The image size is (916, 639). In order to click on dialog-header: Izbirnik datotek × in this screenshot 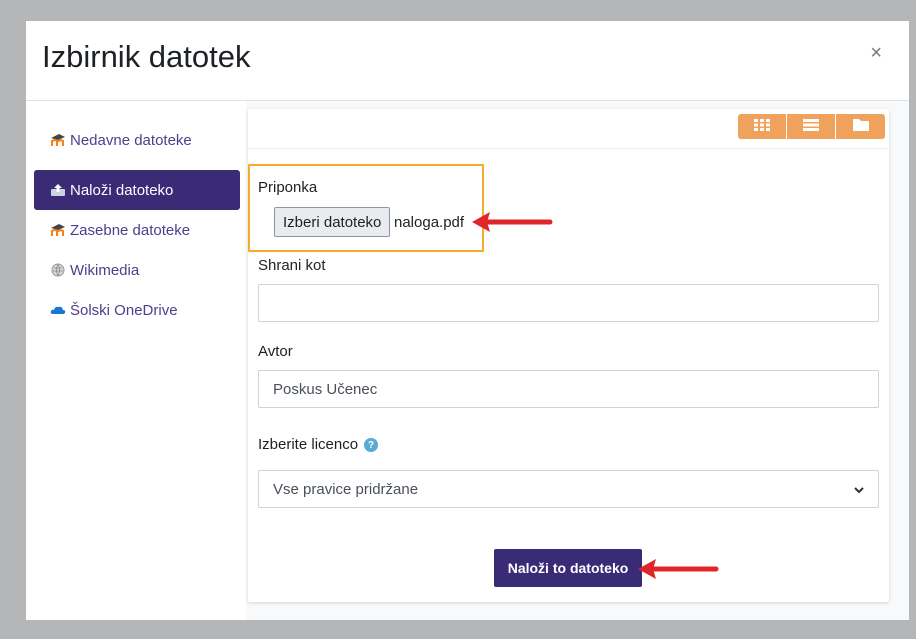, I will do `click(467, 61)`.